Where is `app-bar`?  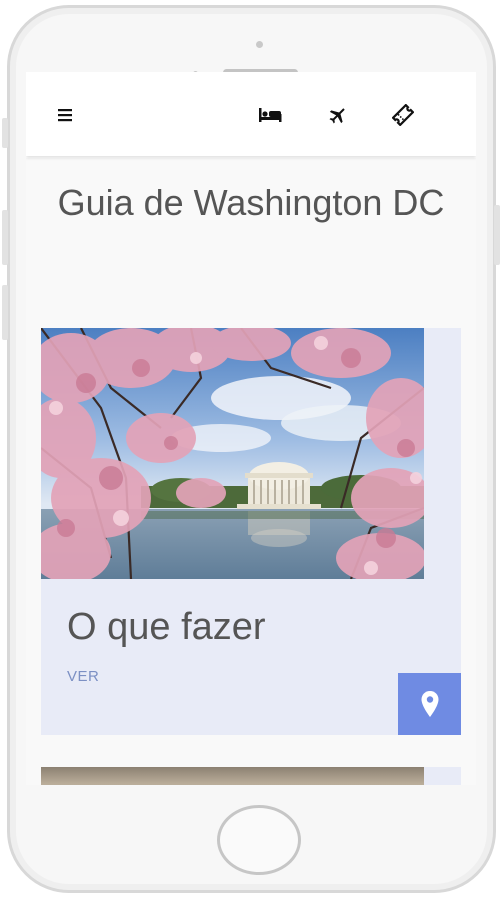 app-bar is located at coordinates (251, 114).